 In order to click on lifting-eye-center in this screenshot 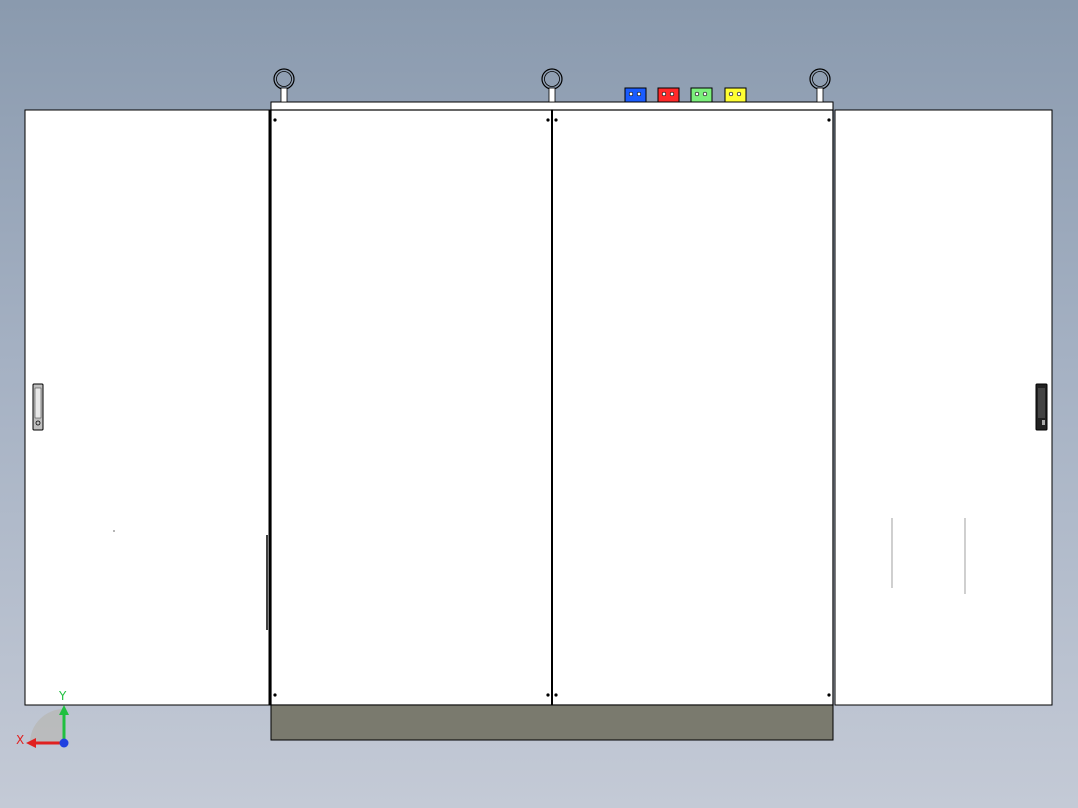, I will do `click(552, 85)`.